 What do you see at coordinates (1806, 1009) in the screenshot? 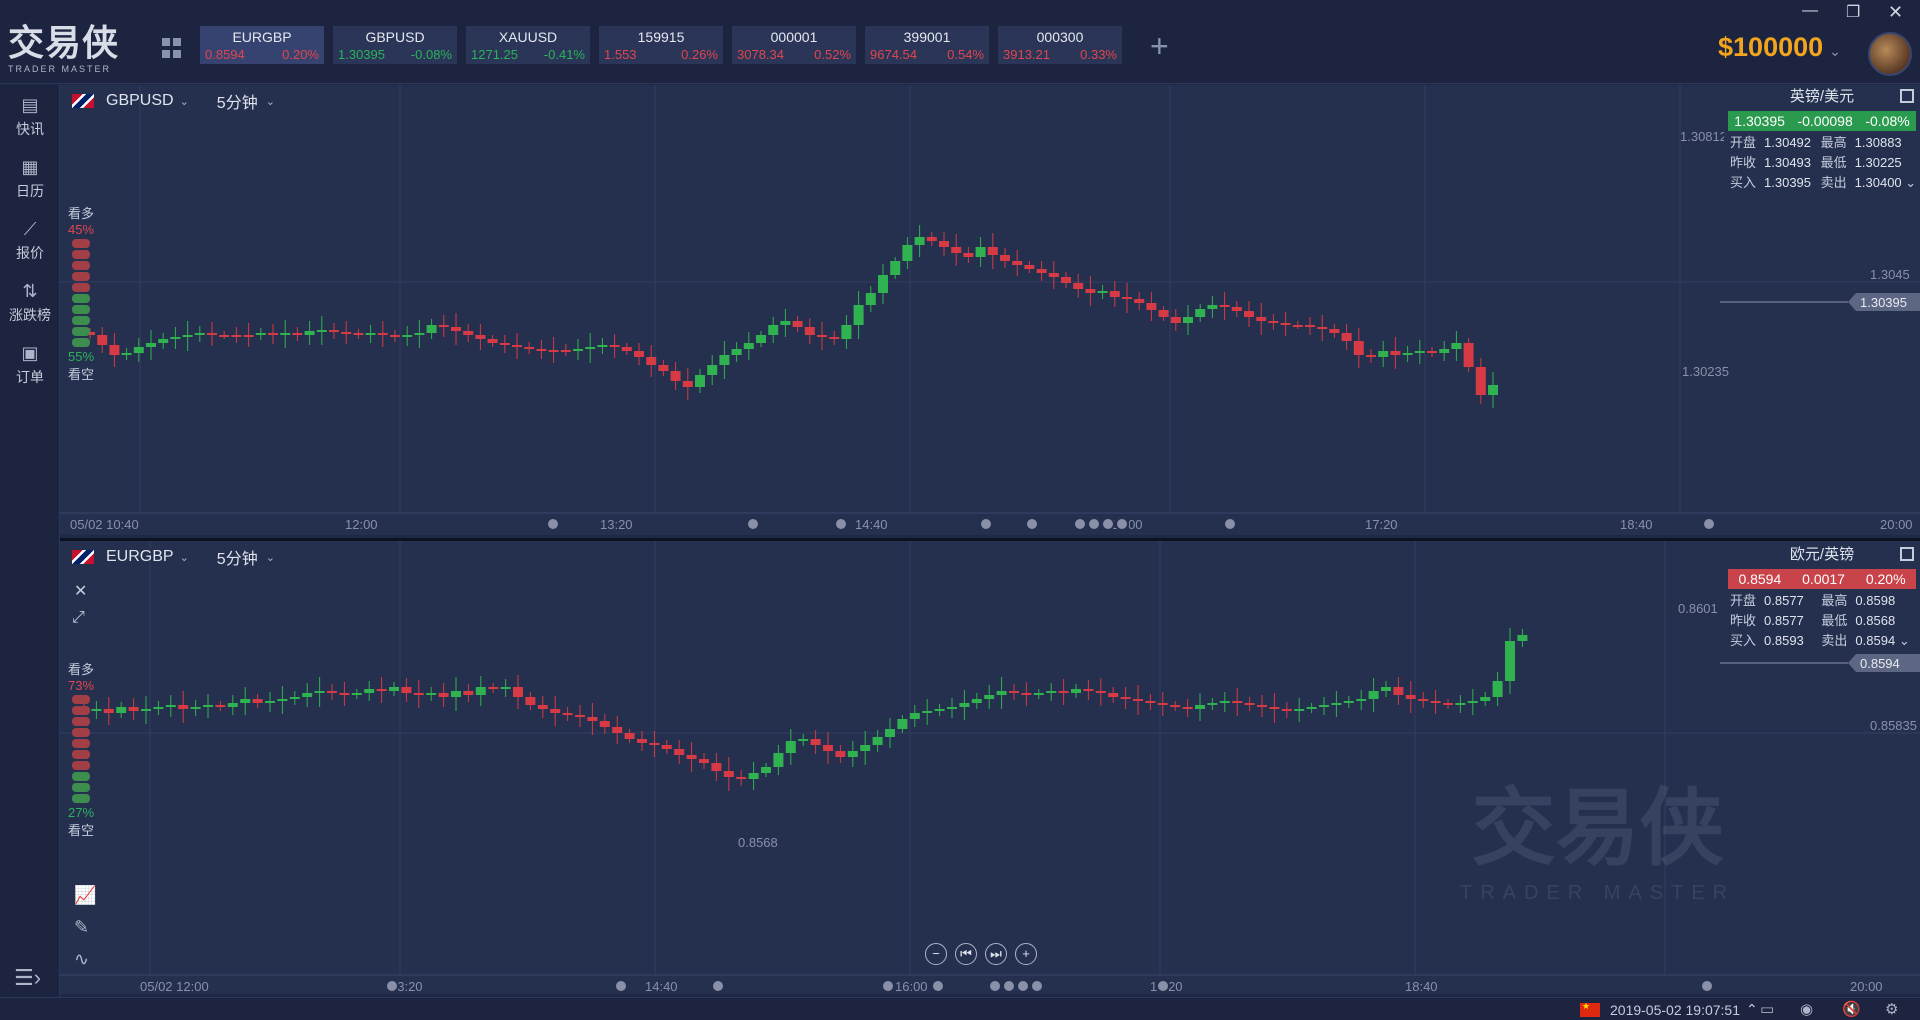
I see `camera-icon: ◉` at bounding box center [1806, 1009].